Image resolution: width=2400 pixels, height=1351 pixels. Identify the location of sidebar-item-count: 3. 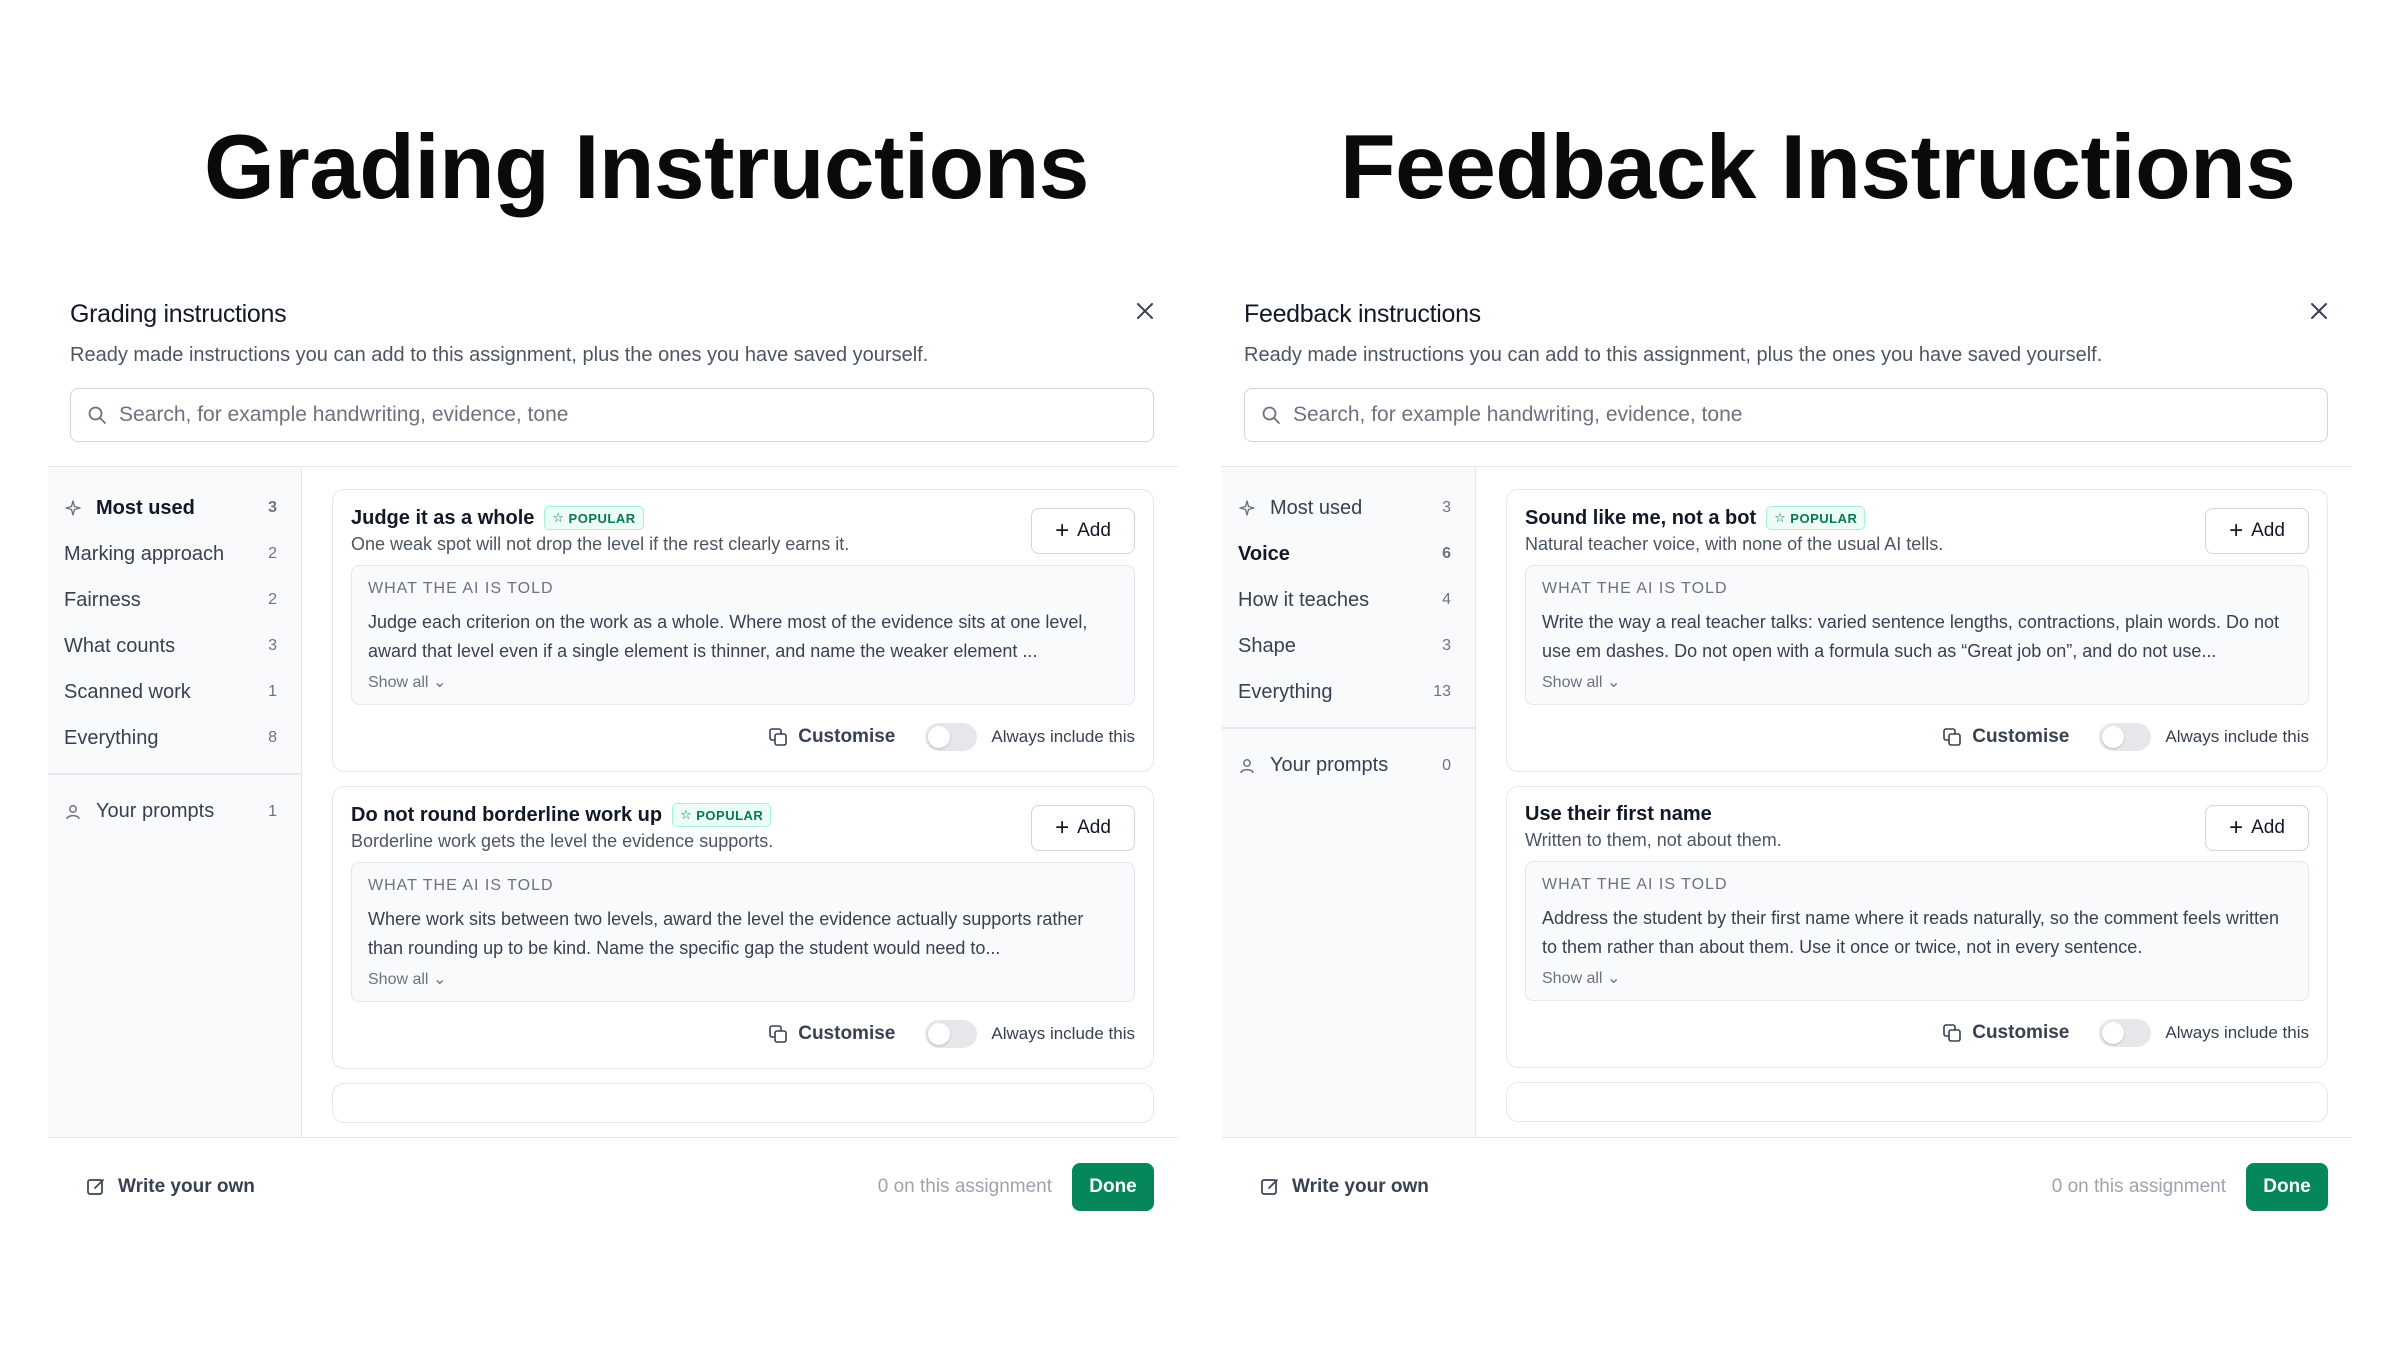
(1446, 507).